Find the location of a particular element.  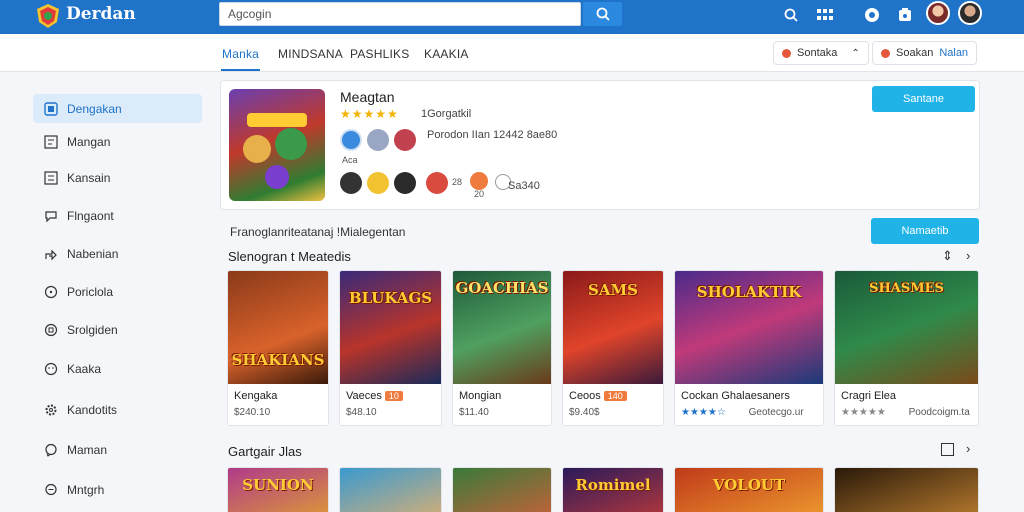

sidebar-item-srolgiden: Srolgiden is located at coordinates (117, 329).